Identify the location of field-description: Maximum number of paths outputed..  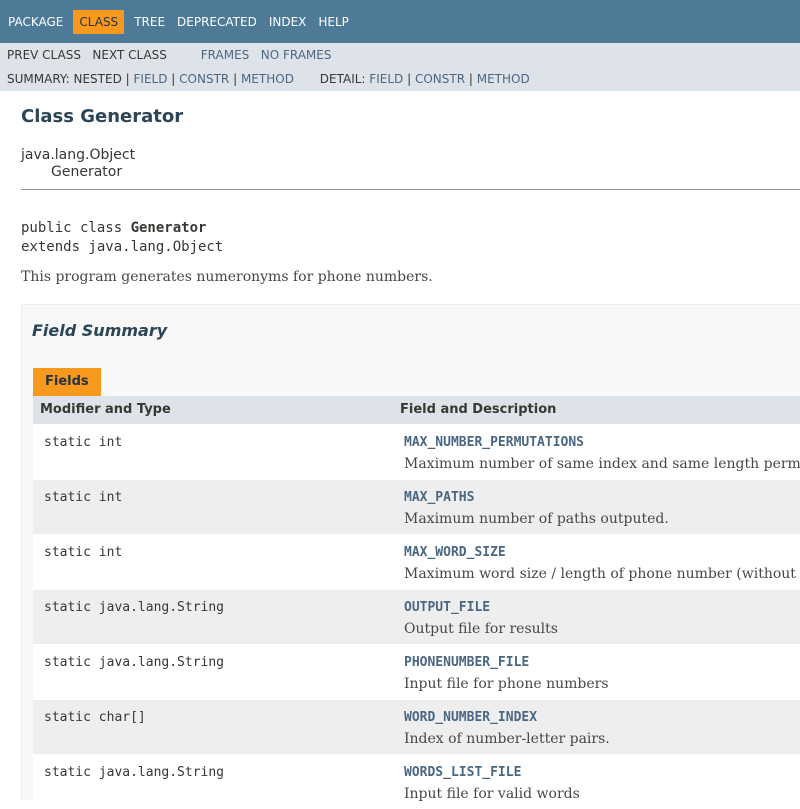
(536, 519).